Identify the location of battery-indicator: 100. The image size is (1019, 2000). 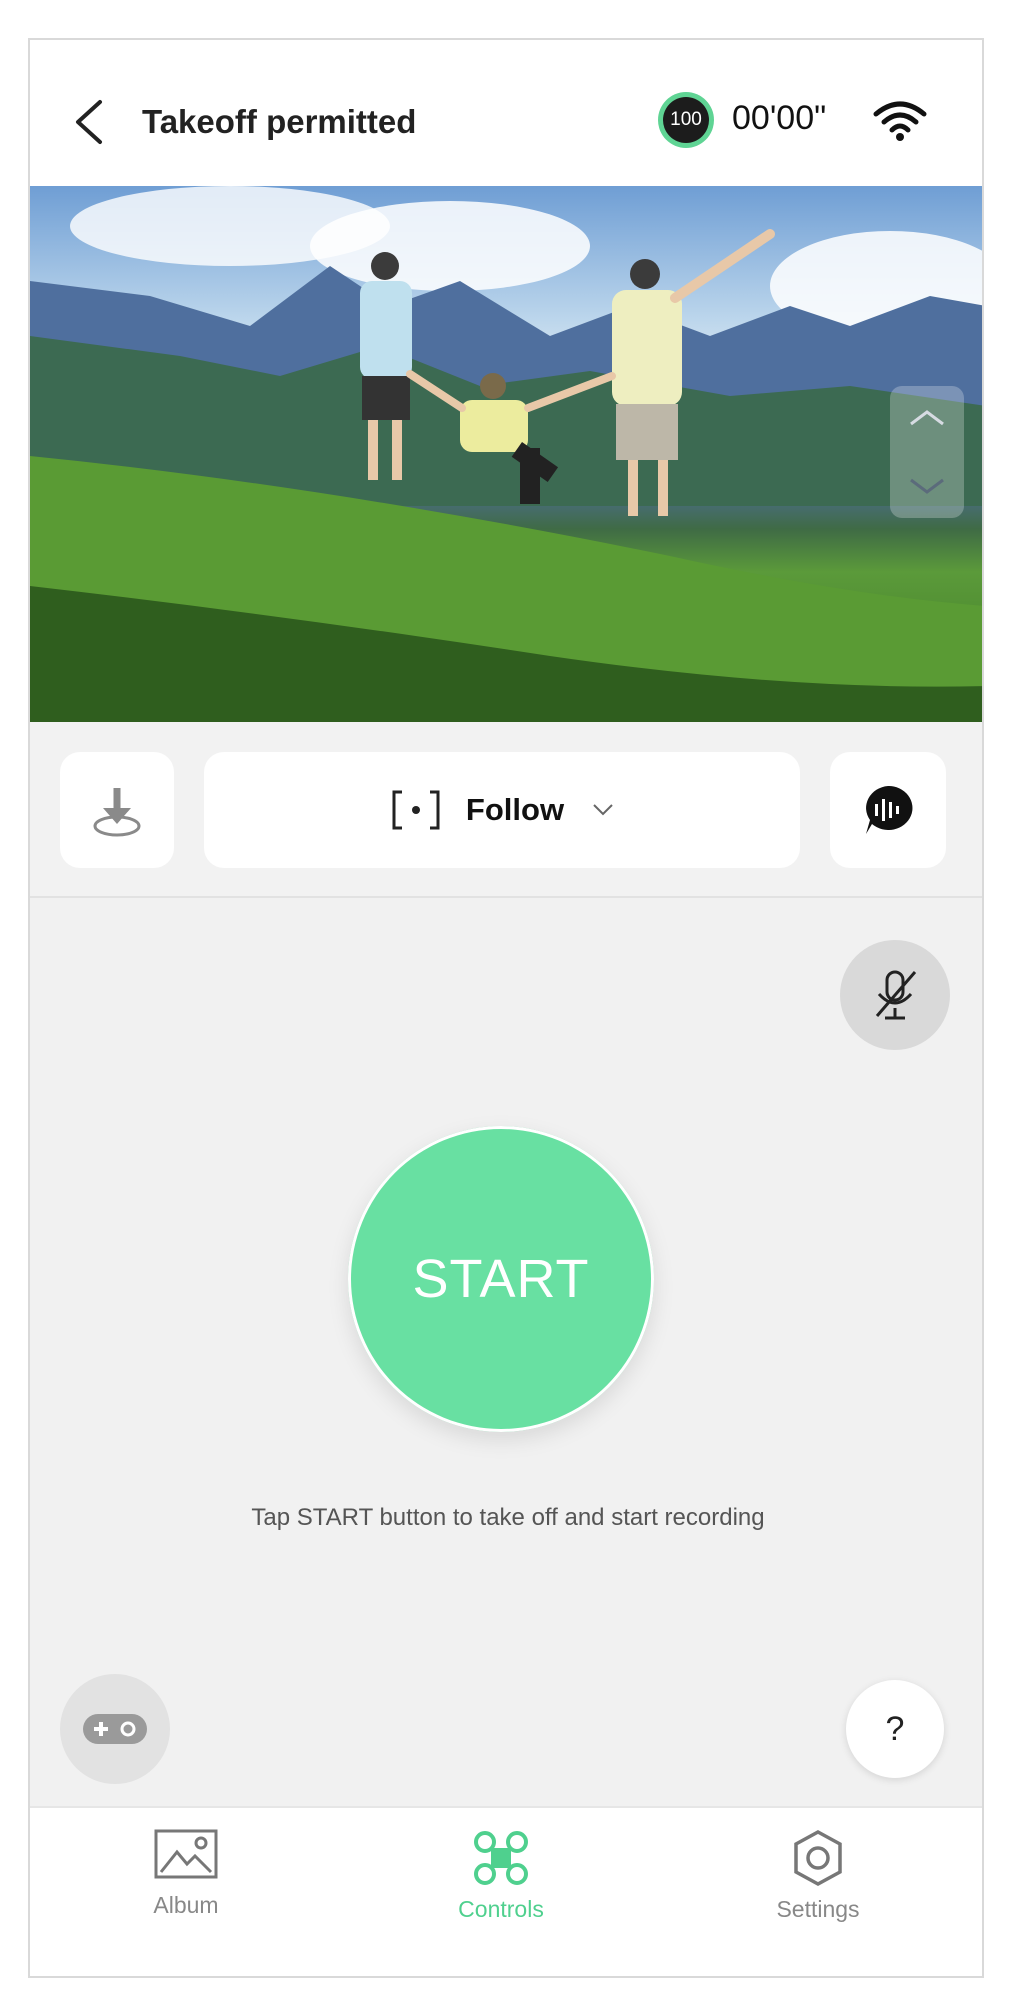
(686, 120).